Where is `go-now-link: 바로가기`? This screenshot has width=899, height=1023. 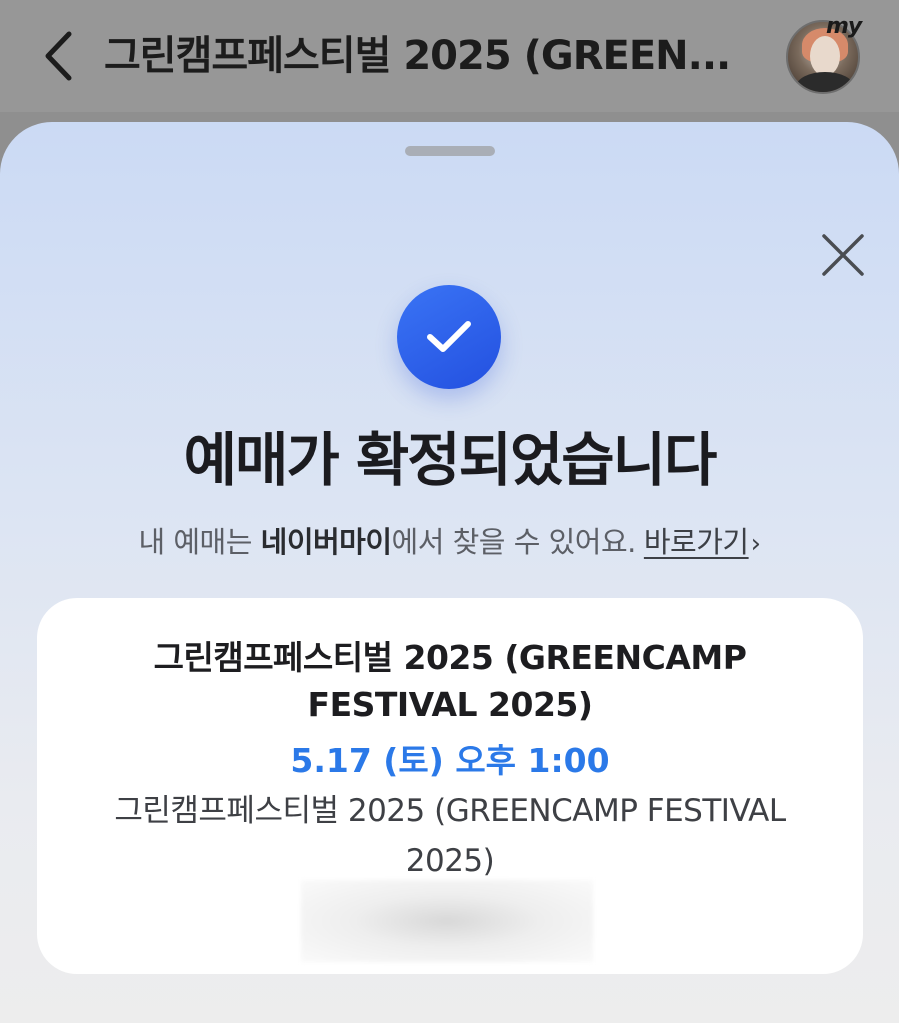 go-now-link: 바로가기 is located at coordinates (696, 542).